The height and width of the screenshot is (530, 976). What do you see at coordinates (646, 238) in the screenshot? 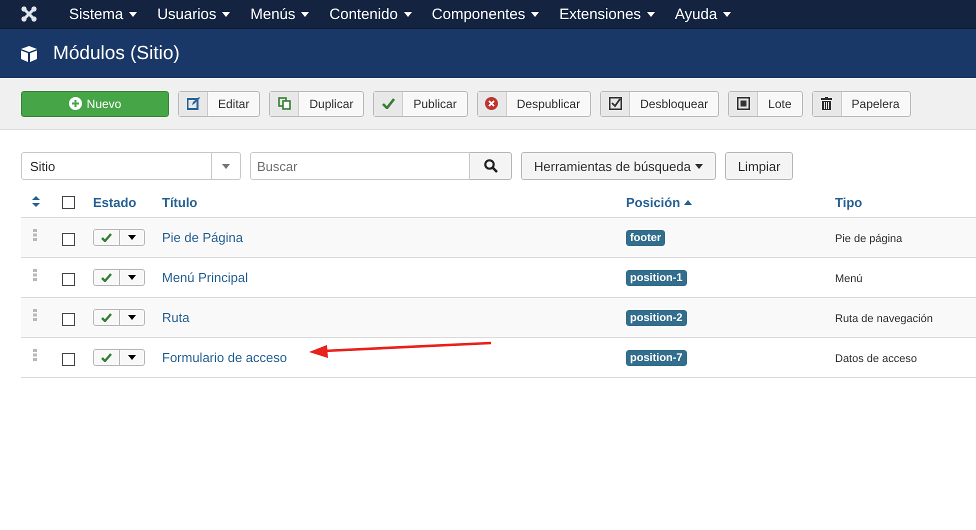
I see `position-badge: footer` at bounding box center [646, 238].